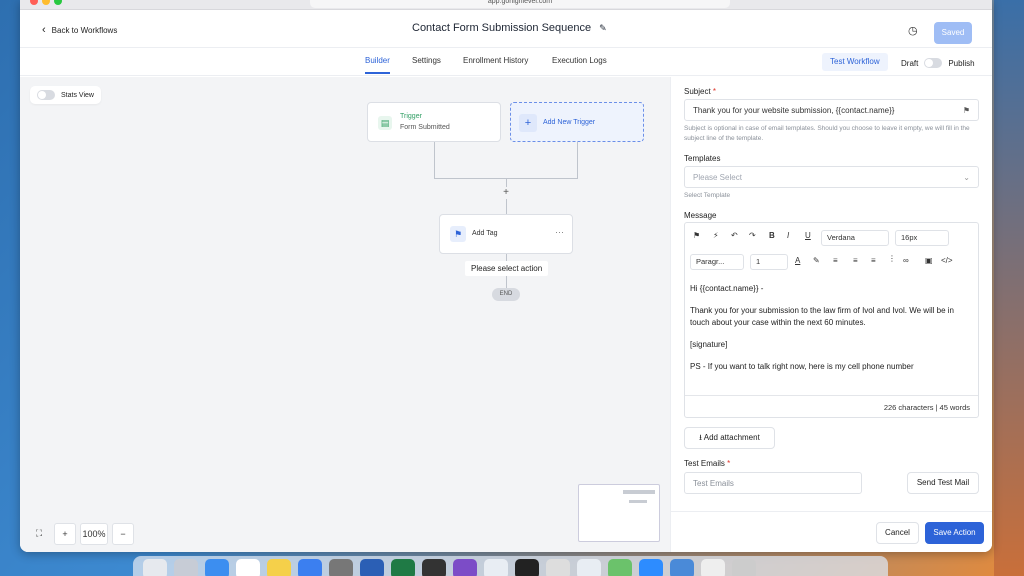 Image resolution: width=1024 pixels, height=576 pixels. Describe the element at coordinates (248, 567) in the screenshot. I see `calendar-icon` at that location.